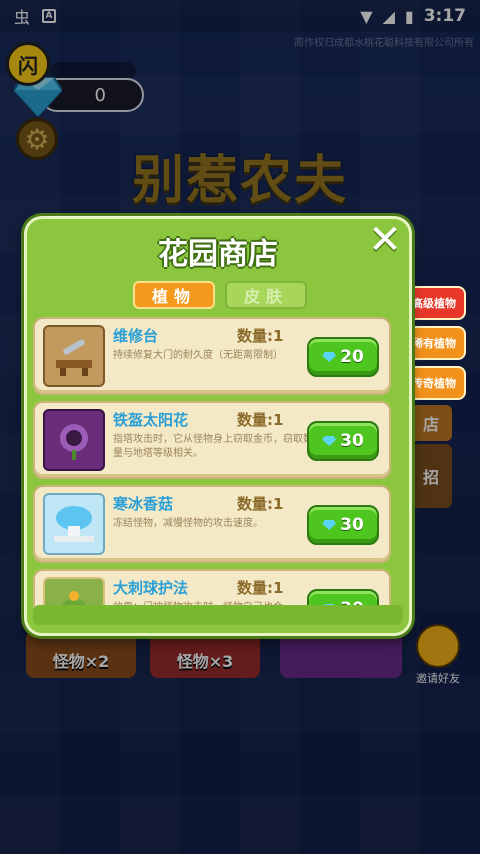 The height and width of the screenshot is (854, 480). Describe the element at coordinates (151, 420) in the screenshot. I see `item-name: 铁盔太阳花` at that location.